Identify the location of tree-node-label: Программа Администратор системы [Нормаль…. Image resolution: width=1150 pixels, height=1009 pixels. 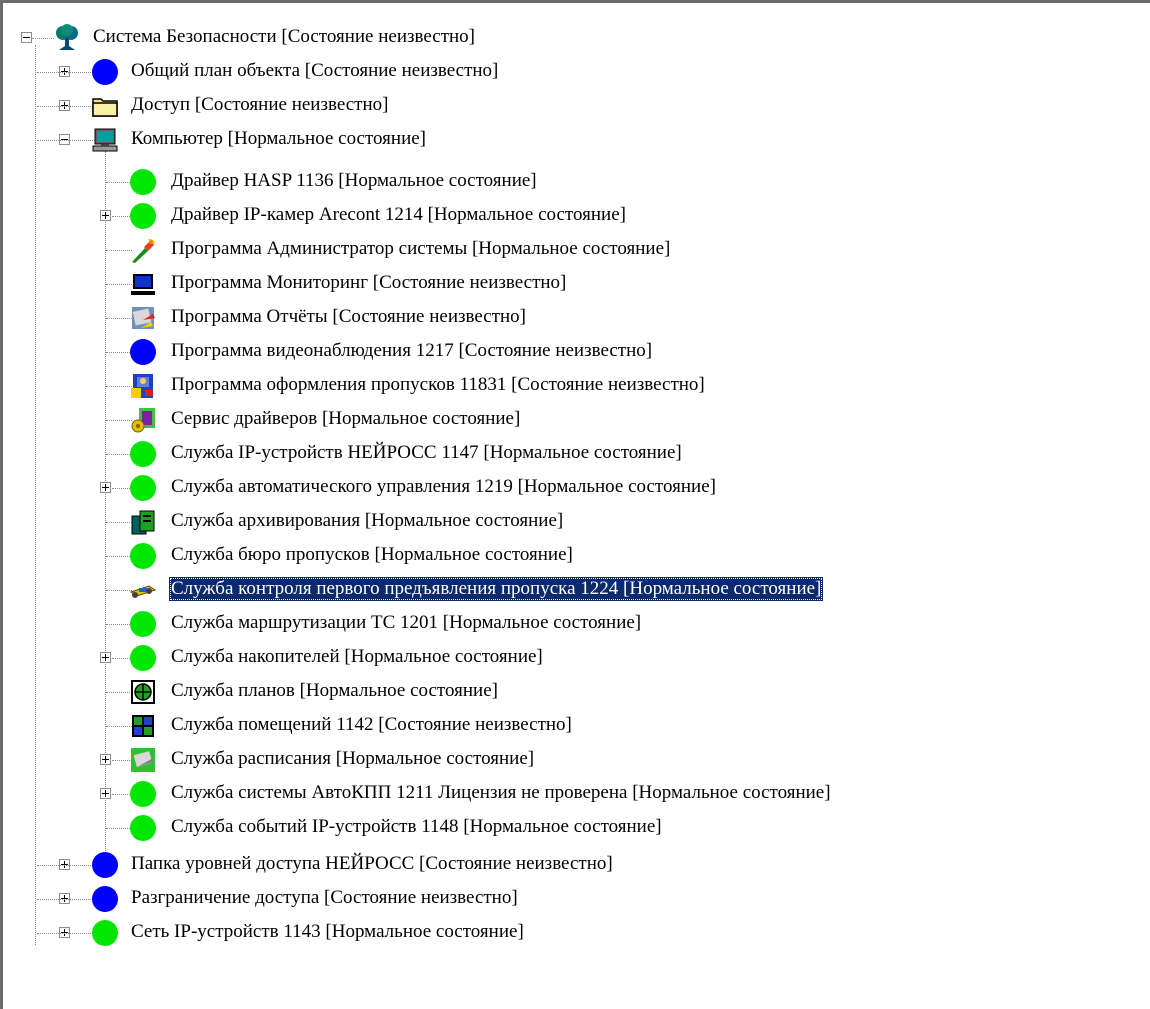
(421, 248).